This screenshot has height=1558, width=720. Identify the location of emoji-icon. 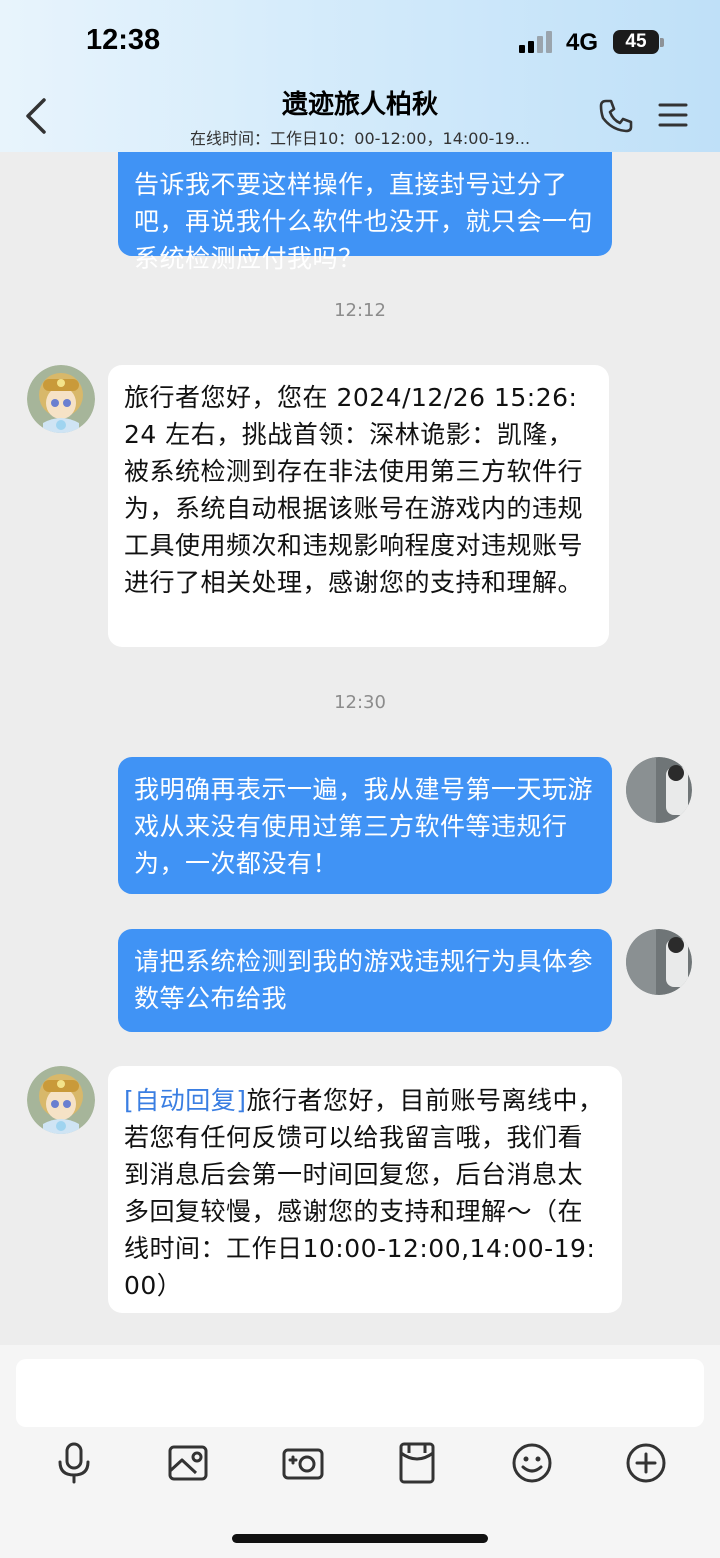
(532, 1463).